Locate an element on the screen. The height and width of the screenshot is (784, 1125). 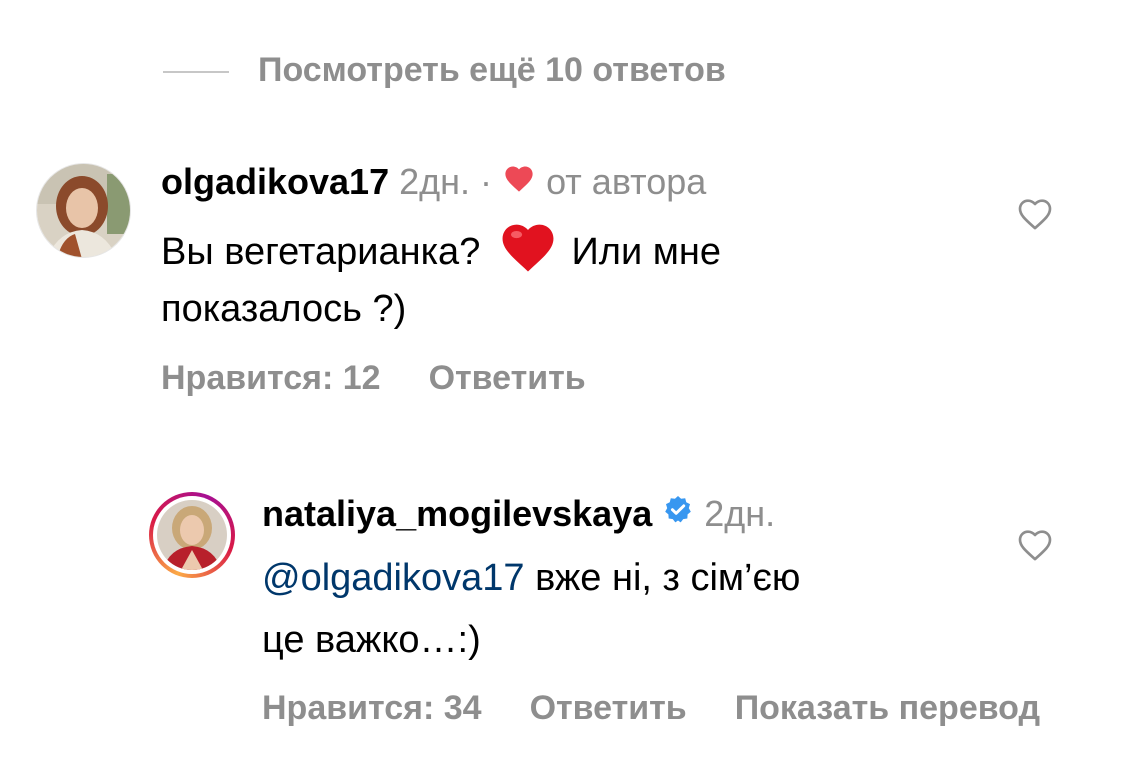
mention-link: @olgadikova17 is located at coordinates (393, 578).